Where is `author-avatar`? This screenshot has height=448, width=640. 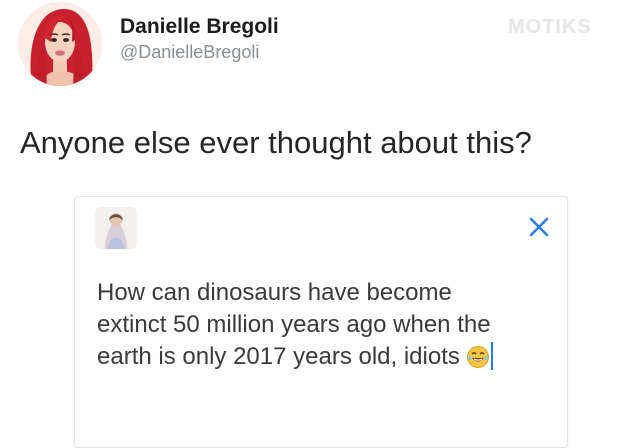 author-avatar is located at coordinates (60, 44).